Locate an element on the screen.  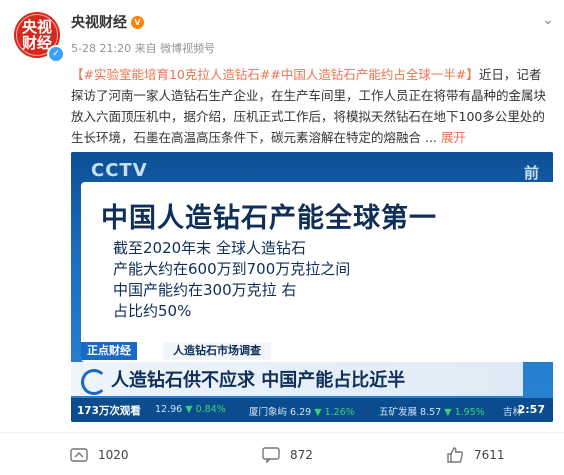
member-badge-icon: V is located at coordinates (137, 22).